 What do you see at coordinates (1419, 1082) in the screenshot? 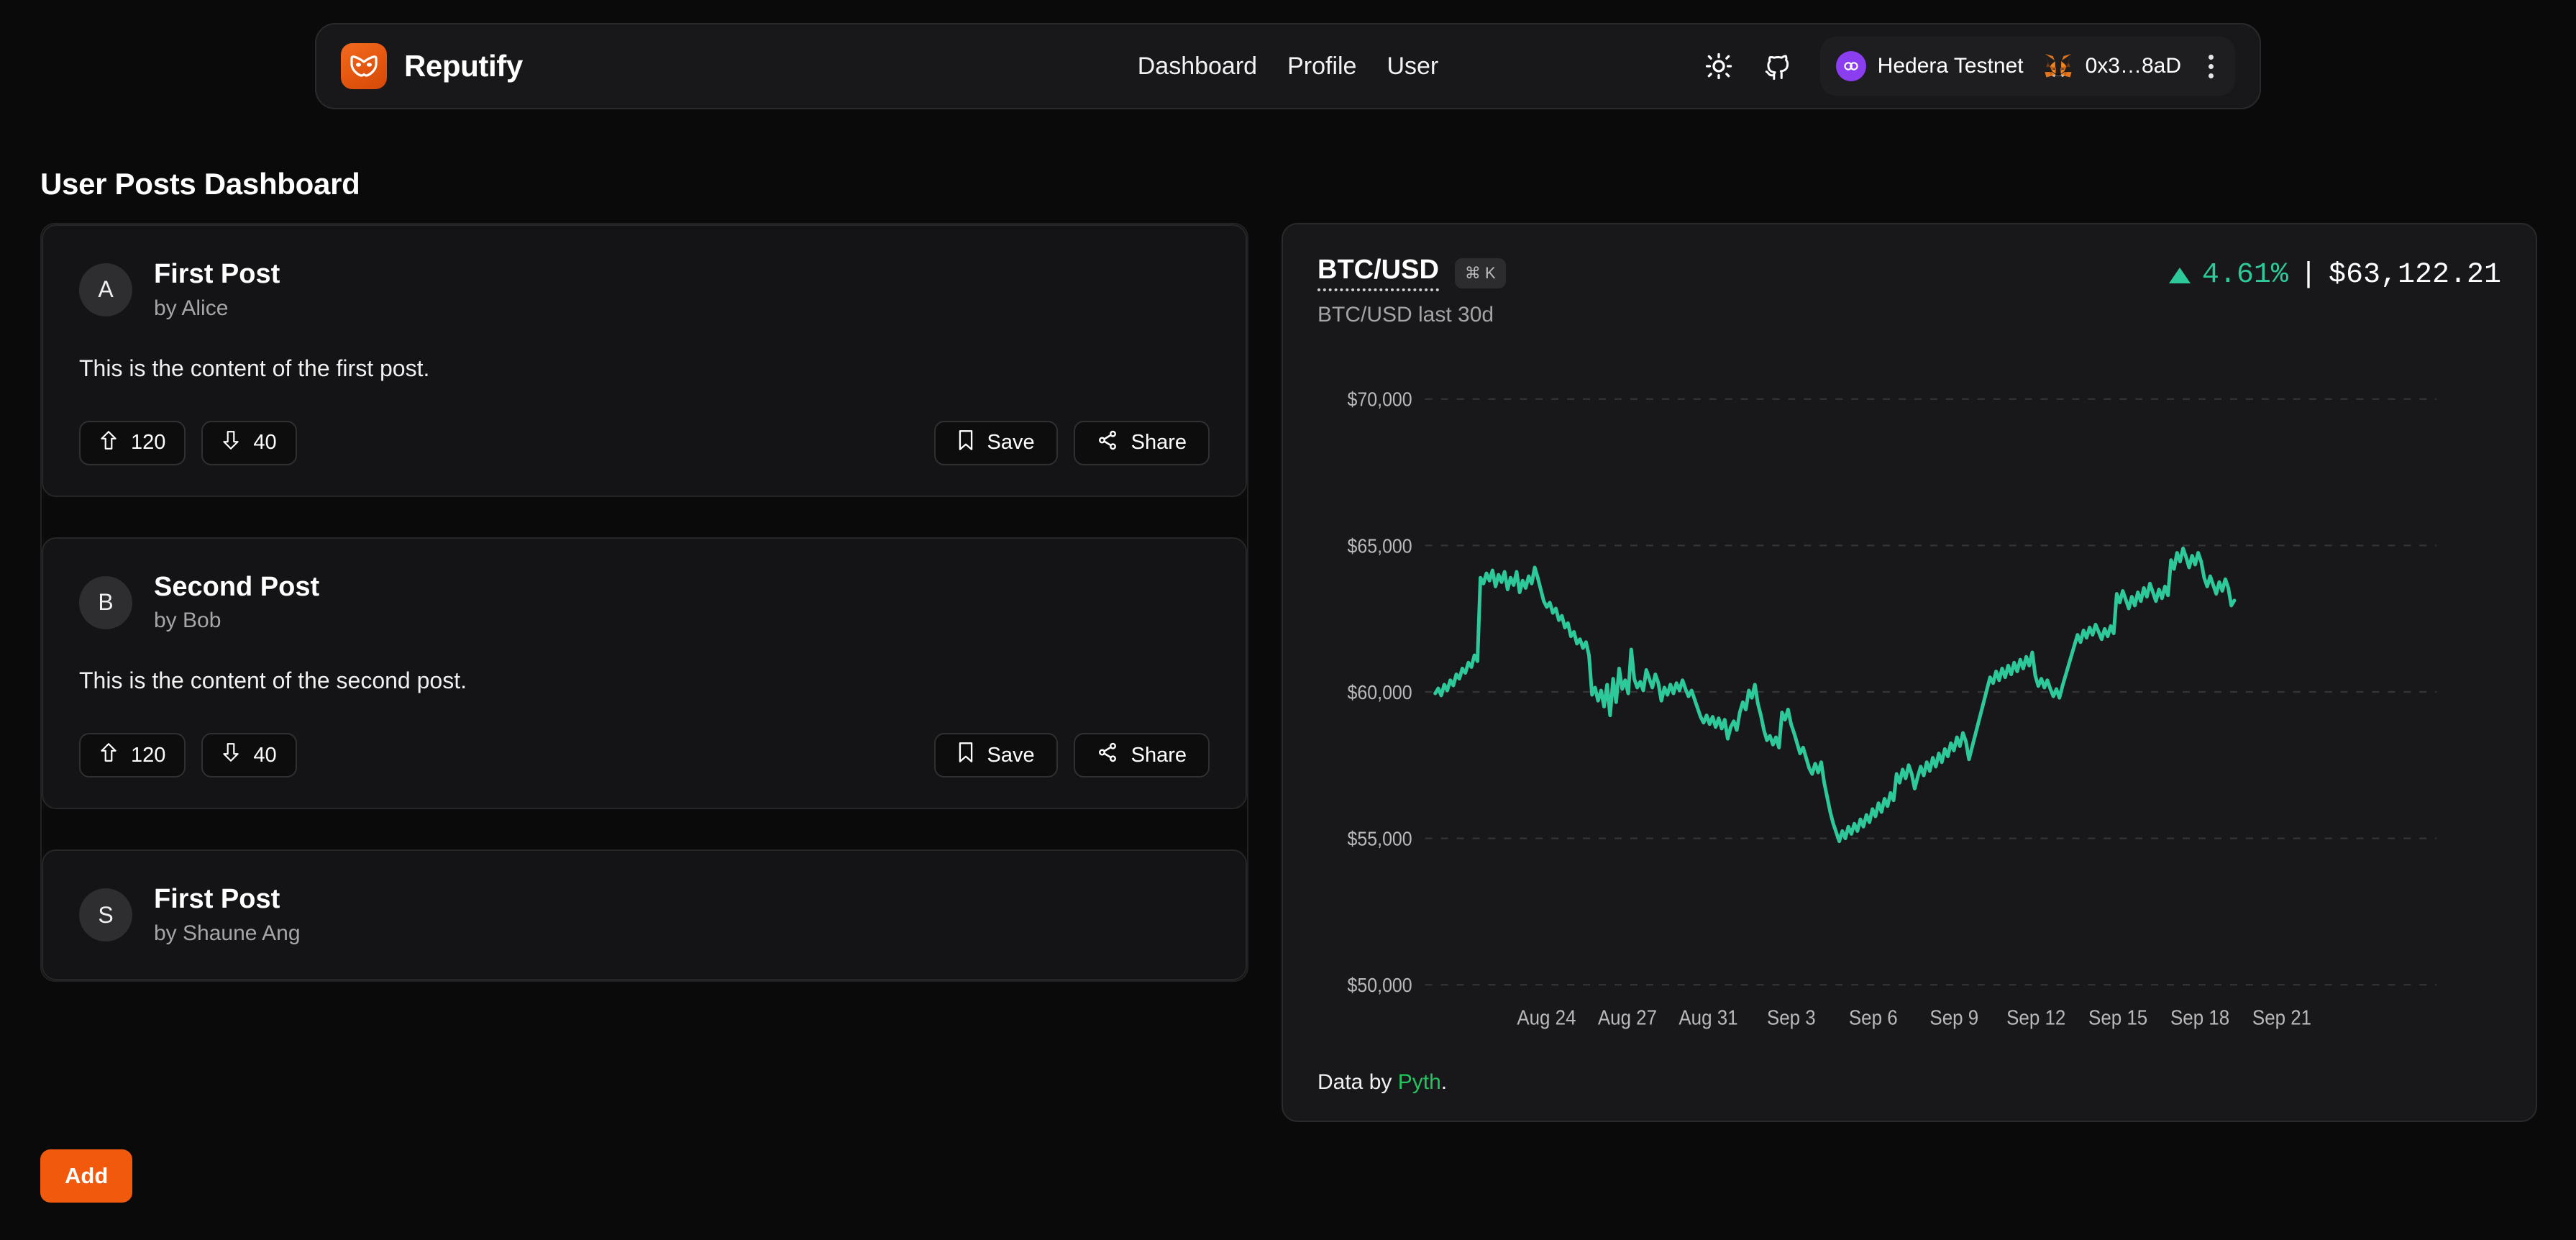
I see `pyth-link: Pyth` at bounding box center [1419, 1082].